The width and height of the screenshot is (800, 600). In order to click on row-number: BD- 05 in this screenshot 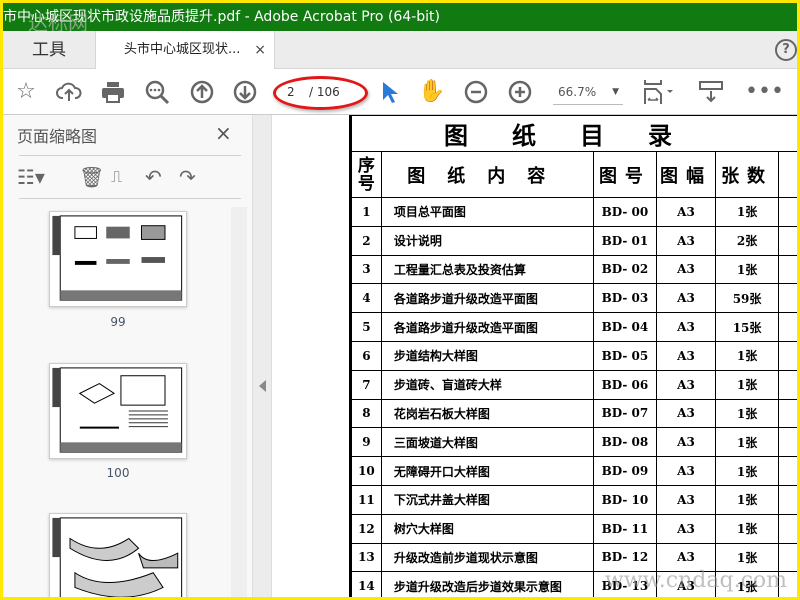, I will do `click(625, 355)`.